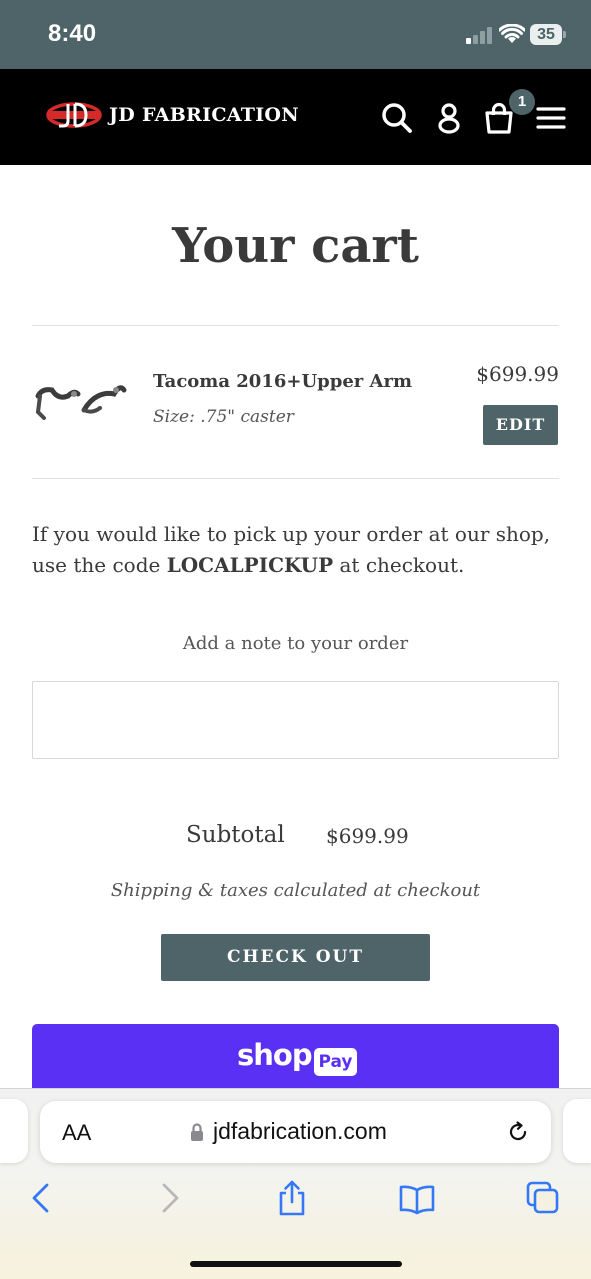 The height and width of the screenshot is (1279, 591). What do you see at coordinates (296, 1264) in the screenshot?
I see `home-indicator` at bounding box center [296, 1264].